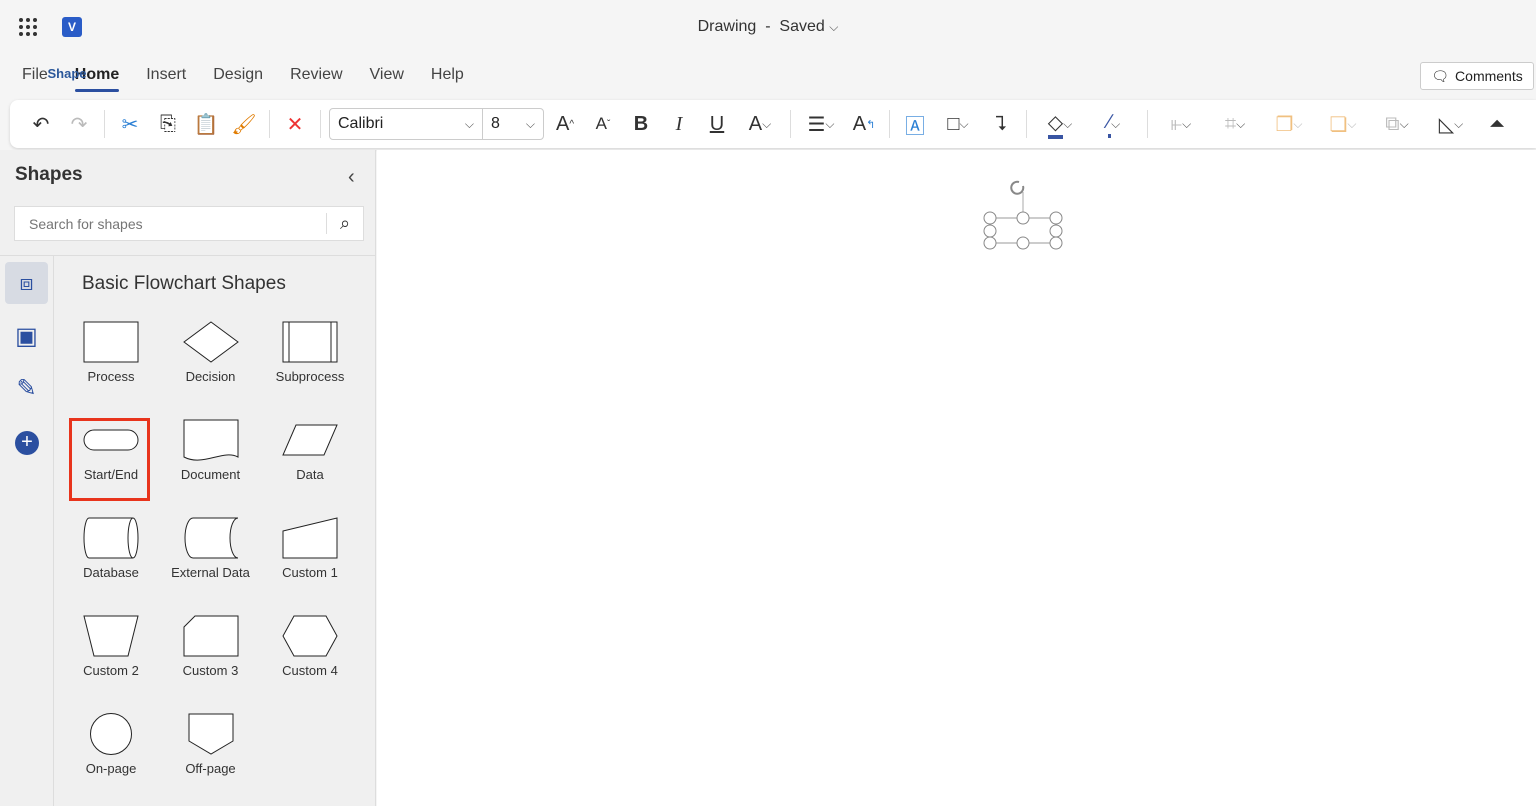 This screenshot has height=806, width=1536. I want to click on doc-name: Drawing, so click(727, 26).